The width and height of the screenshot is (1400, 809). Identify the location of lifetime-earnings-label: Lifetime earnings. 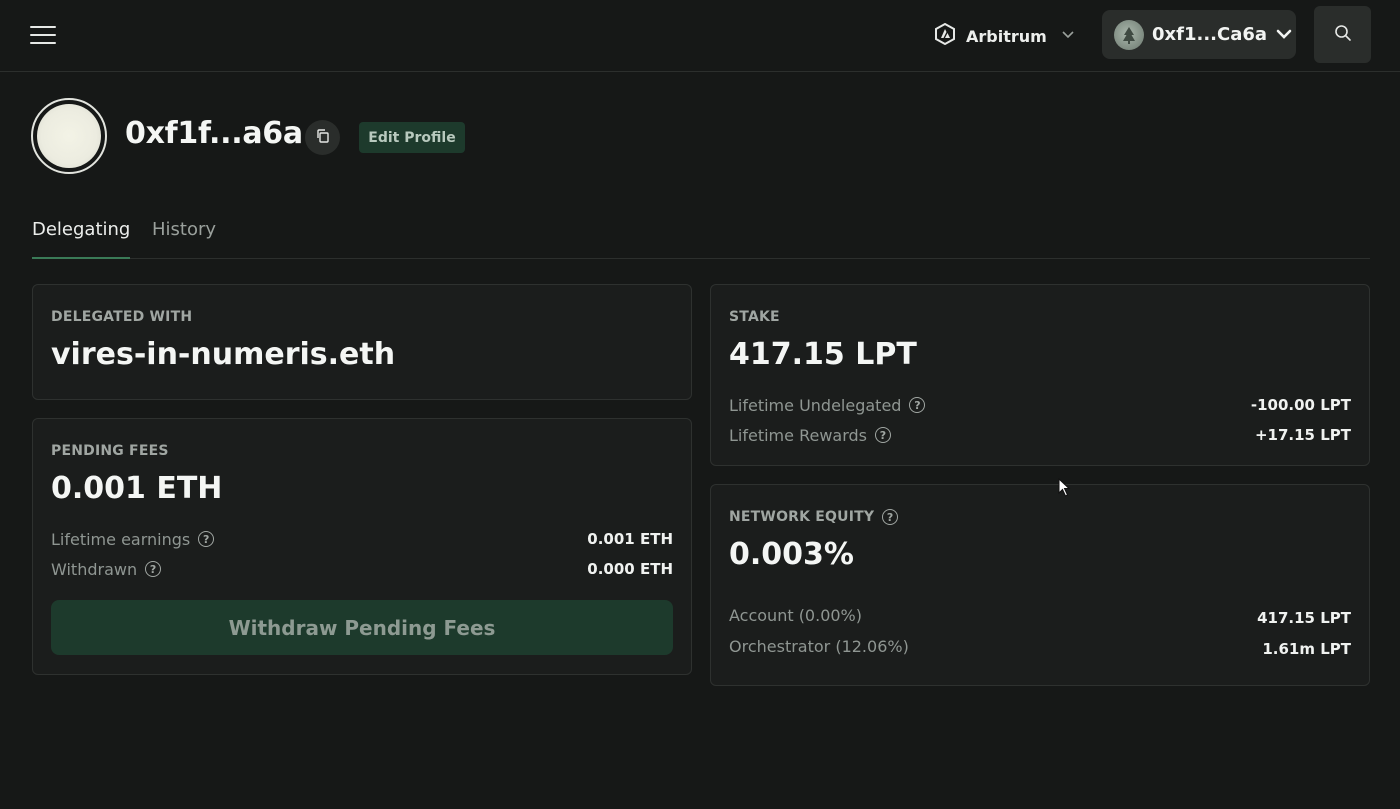
(121, 539).